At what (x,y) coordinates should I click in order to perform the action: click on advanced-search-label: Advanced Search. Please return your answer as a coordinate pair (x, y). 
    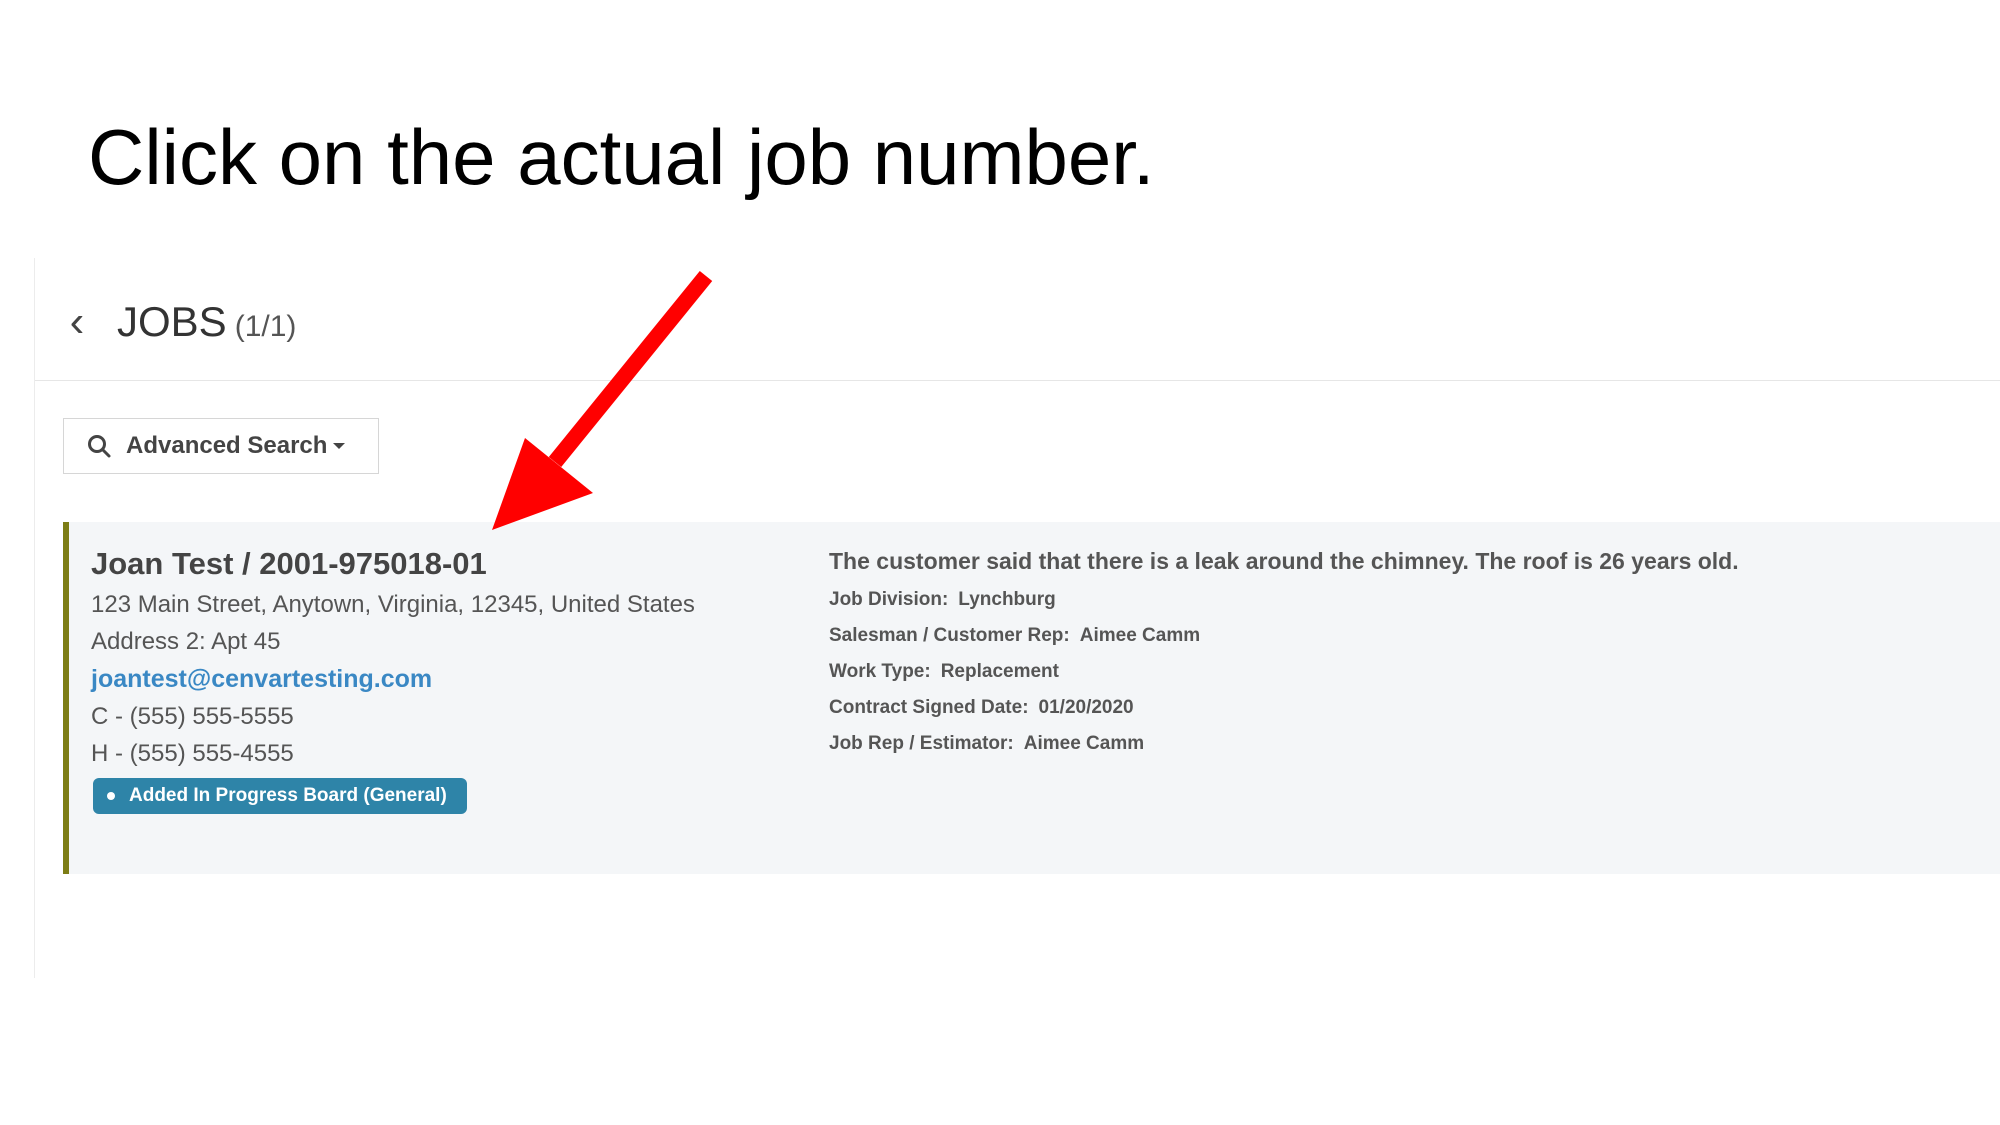
    Looking at the image, I should click on (227, 445).